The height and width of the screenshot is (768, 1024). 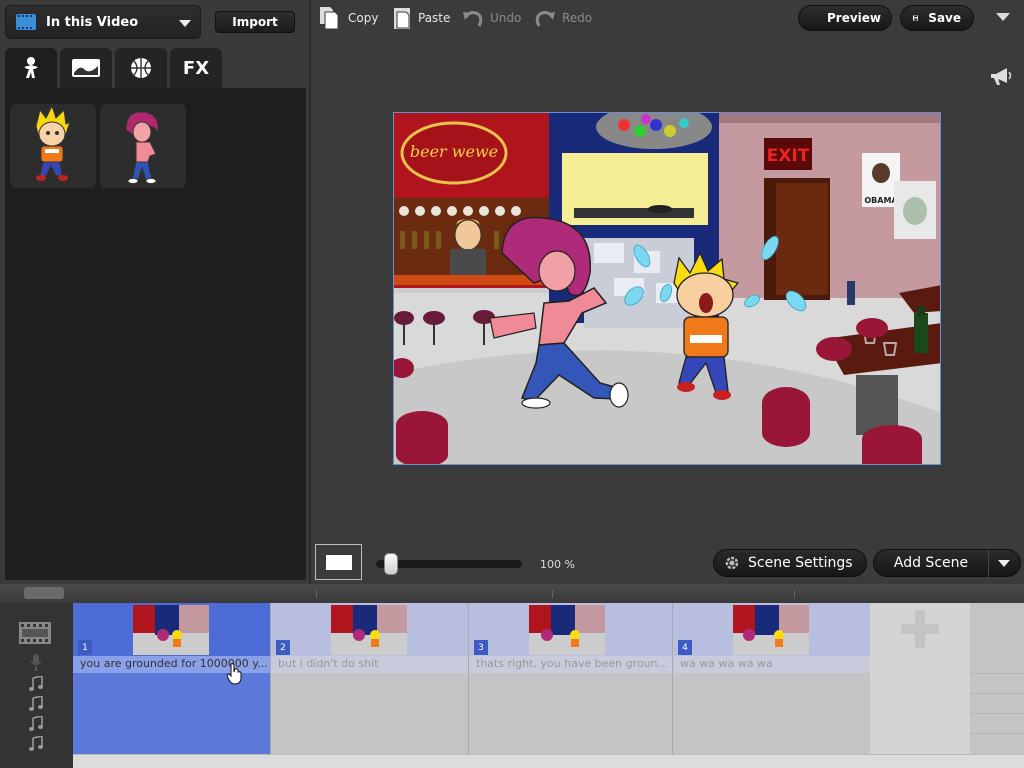 I want to click on preview-button: Preview, so click(x=845, y=18).